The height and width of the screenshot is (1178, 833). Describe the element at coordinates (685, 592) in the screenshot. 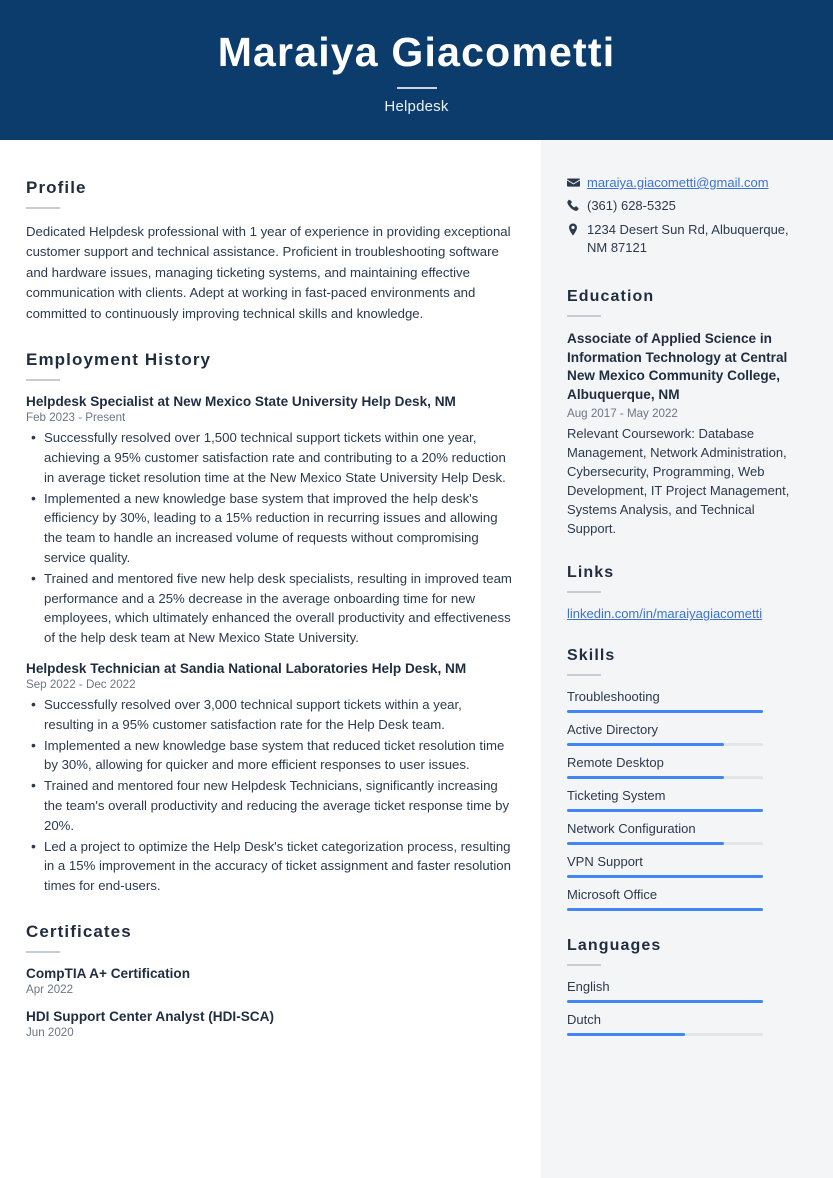

I see `section-links: Links linkedin.com/in/maraiyagiacometti` at that location.